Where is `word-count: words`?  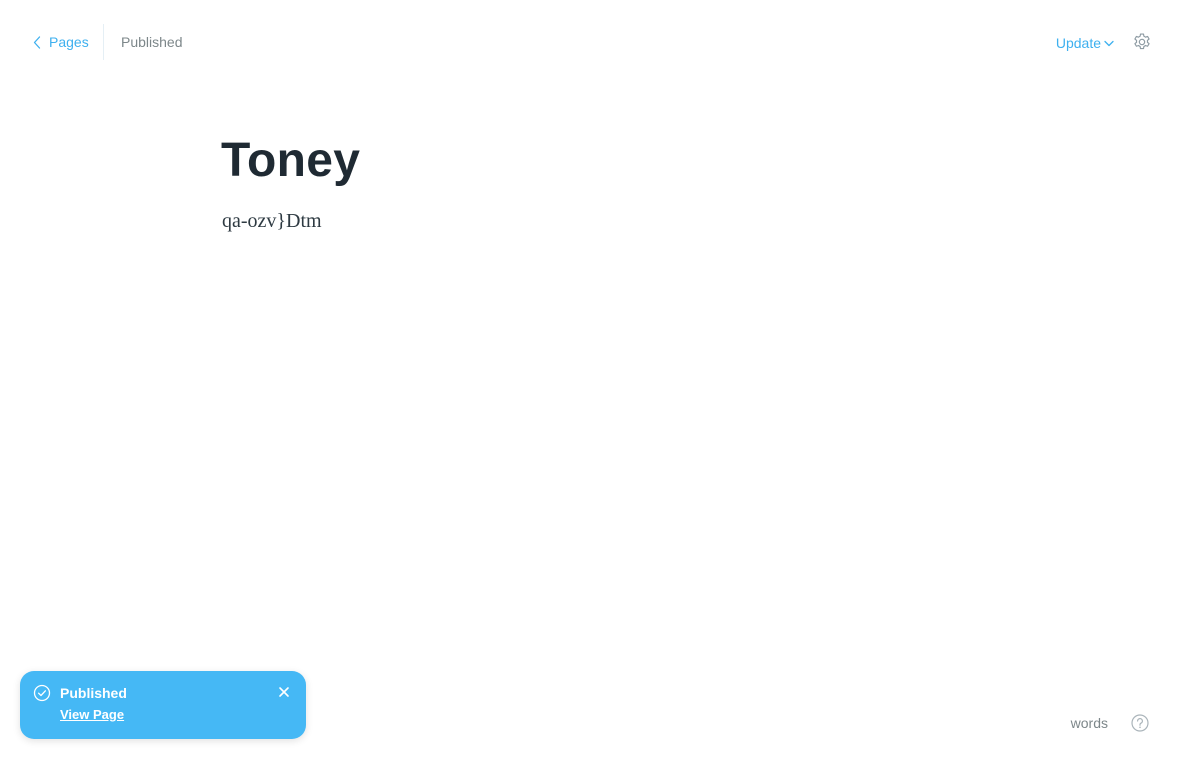
word-count: words is located at coordinates (1089, 723).